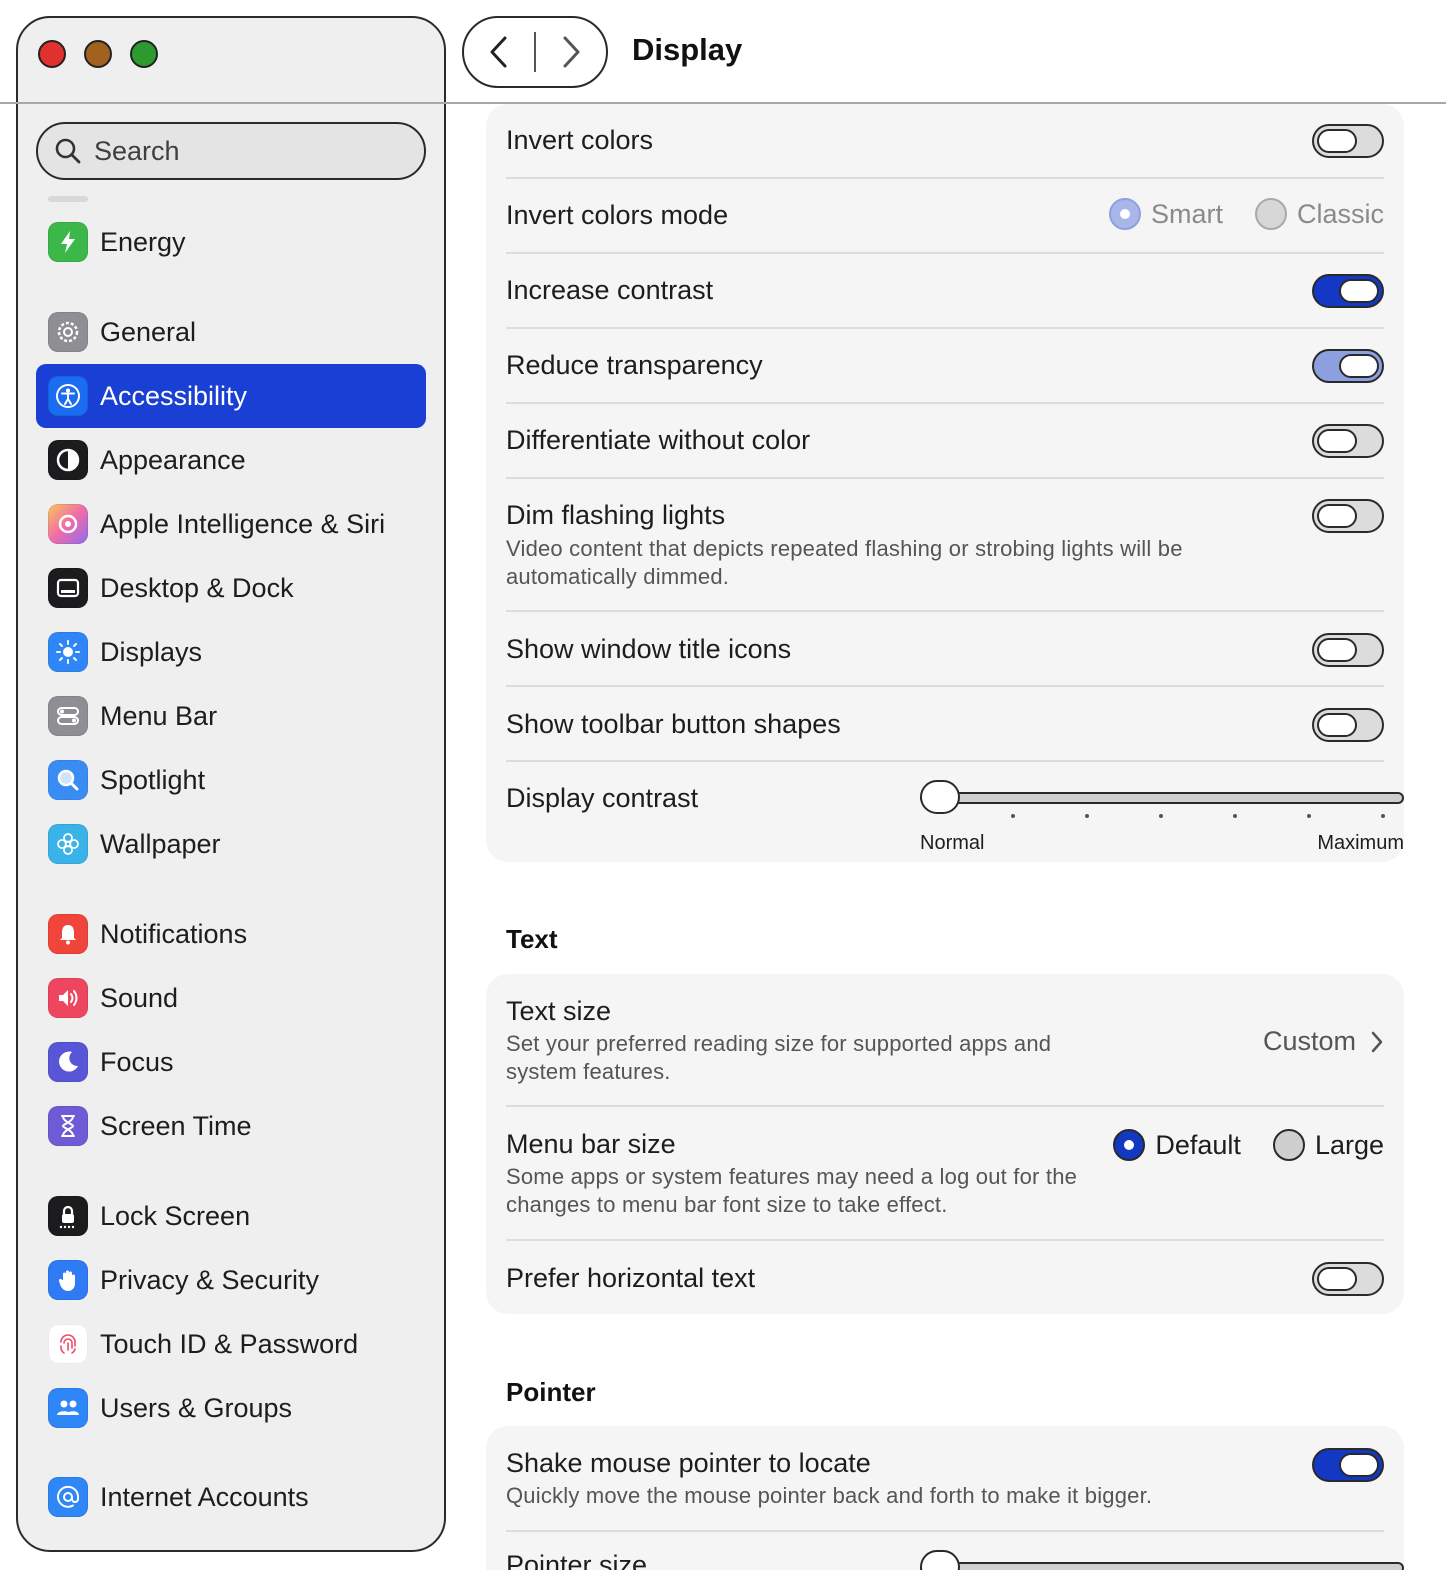 This screenshot has height=1570, width=1446. What do you see at coordinates (1246, 214) in the screenshot?
I see `invert-colors-mode-radio-group: Smart Classic` at bounding box center [1246, 214].